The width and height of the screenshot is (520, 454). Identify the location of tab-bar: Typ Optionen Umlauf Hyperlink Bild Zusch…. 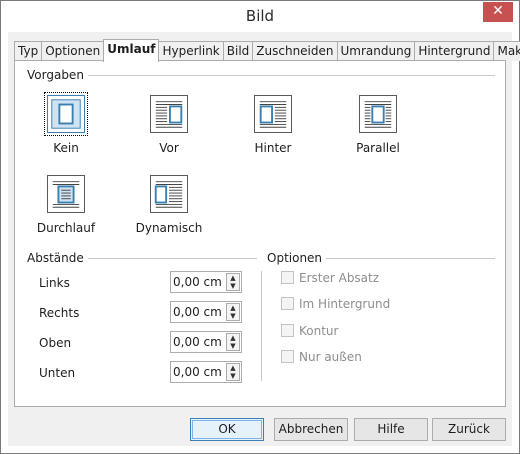
(267, 50).